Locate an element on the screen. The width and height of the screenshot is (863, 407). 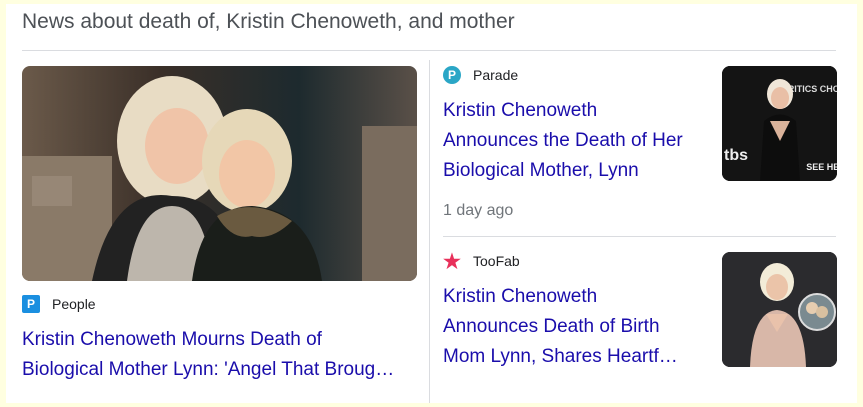
headline-line: Biological Mother, Lynn is located at coordinates (541, 170).